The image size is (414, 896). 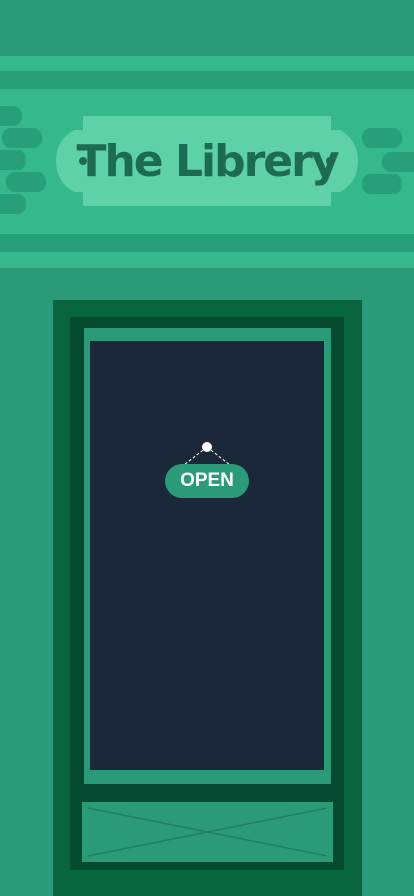 What do you see at coordinates (207, 447) in the screenshot?
I see `sign-hook-icon` at bounding box center [207, 447].